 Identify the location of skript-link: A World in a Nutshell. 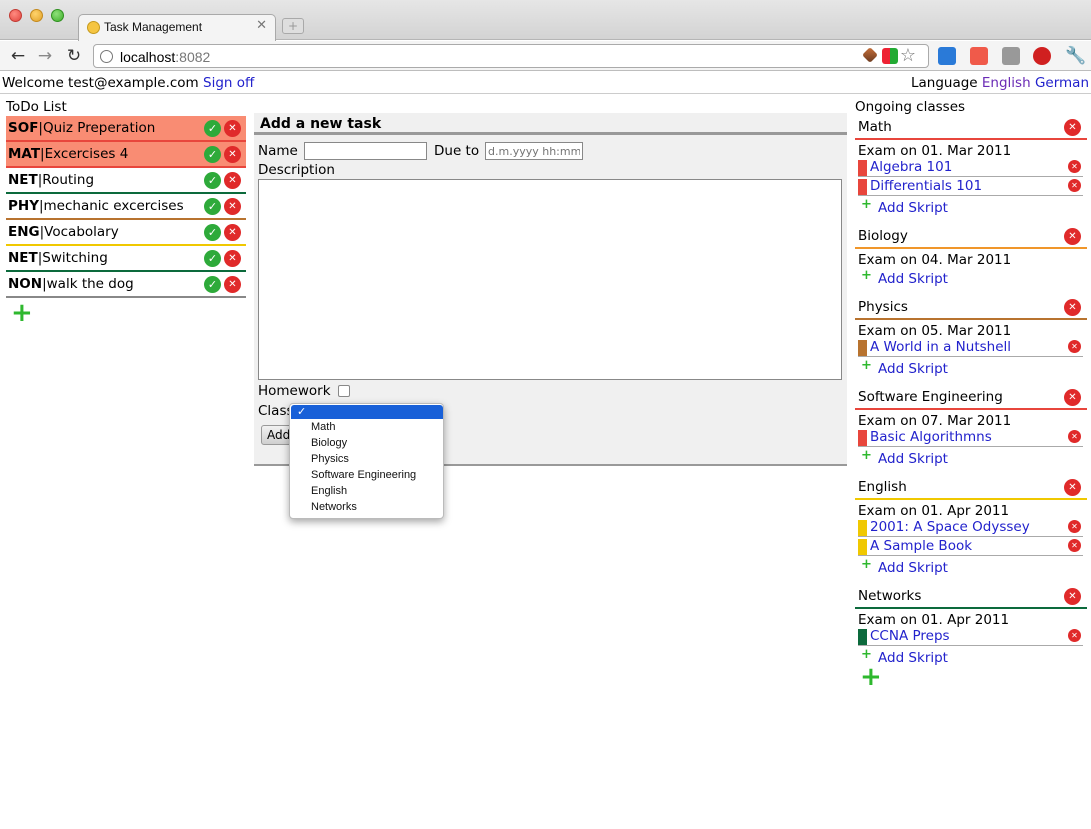
(940, 347).